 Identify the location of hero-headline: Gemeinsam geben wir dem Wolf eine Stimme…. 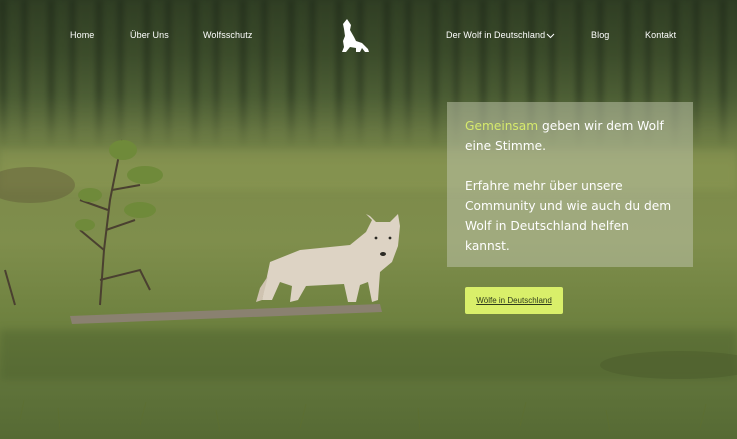
(570, 136).